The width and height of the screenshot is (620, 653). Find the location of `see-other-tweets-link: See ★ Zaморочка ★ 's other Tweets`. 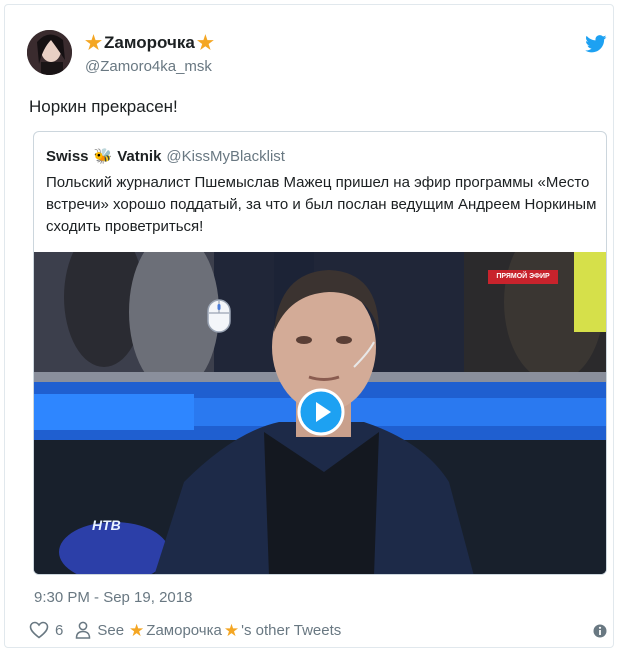

see-other-tweets-link: See ★ Zaморочка ★ 's other Tweets is located at coordinates (219, 630).